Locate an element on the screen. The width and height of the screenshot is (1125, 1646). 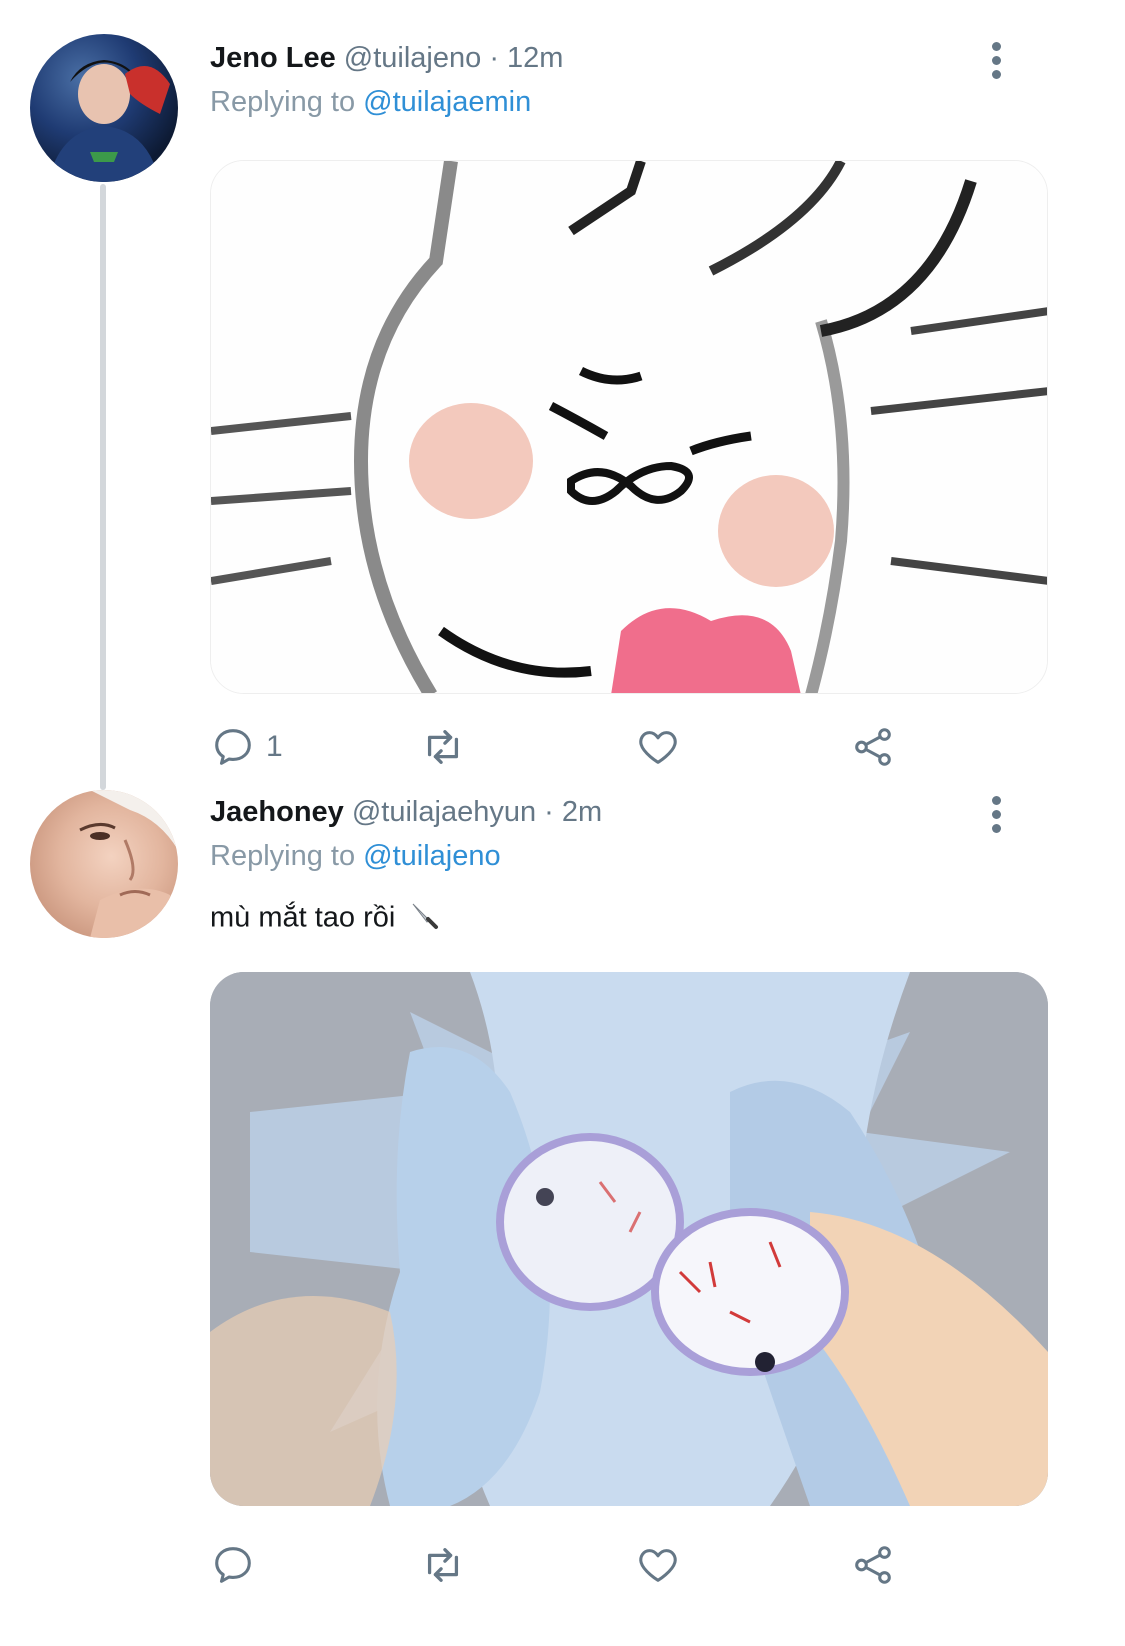
timestamp: 2m is located at coordinates (582, 812).